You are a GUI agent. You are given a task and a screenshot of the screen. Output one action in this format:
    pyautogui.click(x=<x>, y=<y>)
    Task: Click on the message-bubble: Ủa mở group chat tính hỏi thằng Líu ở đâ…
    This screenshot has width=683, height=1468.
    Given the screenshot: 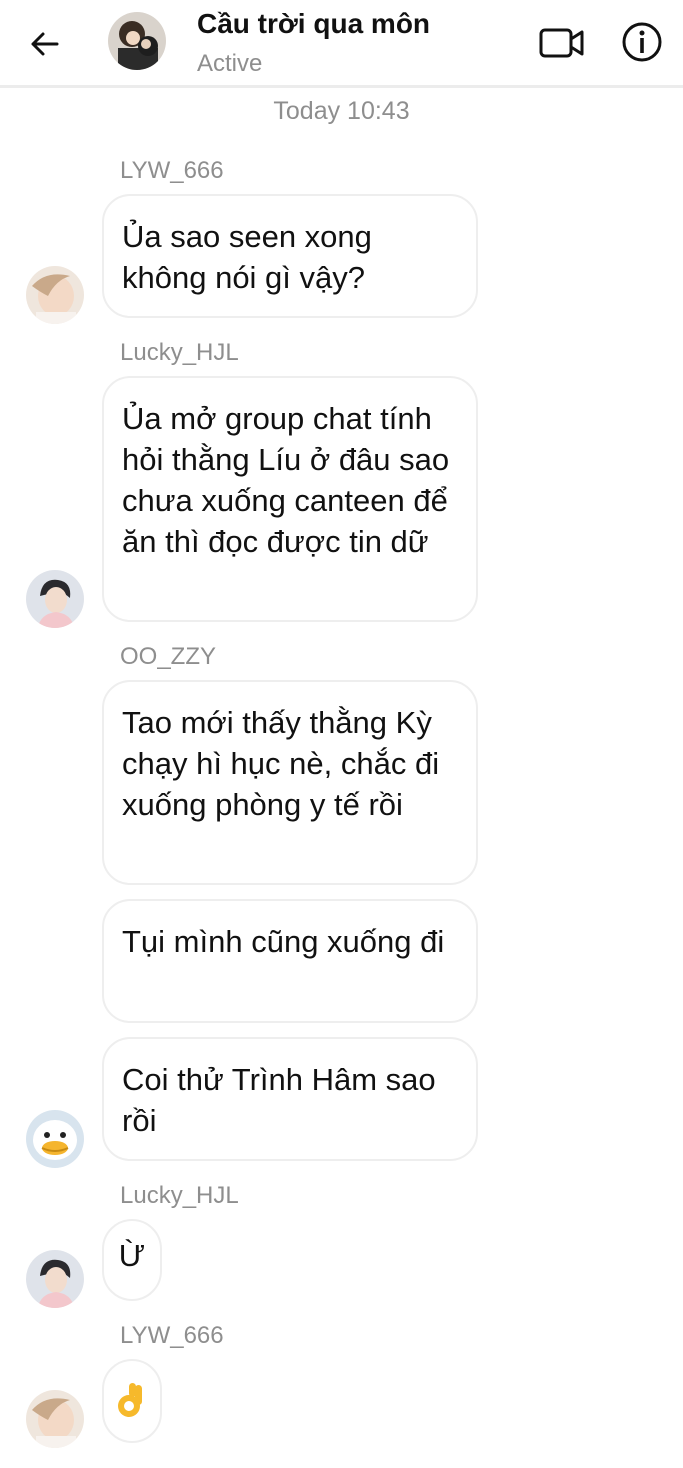 What is the action you would take?
    pyautogui.click(x=290, y=499)
    